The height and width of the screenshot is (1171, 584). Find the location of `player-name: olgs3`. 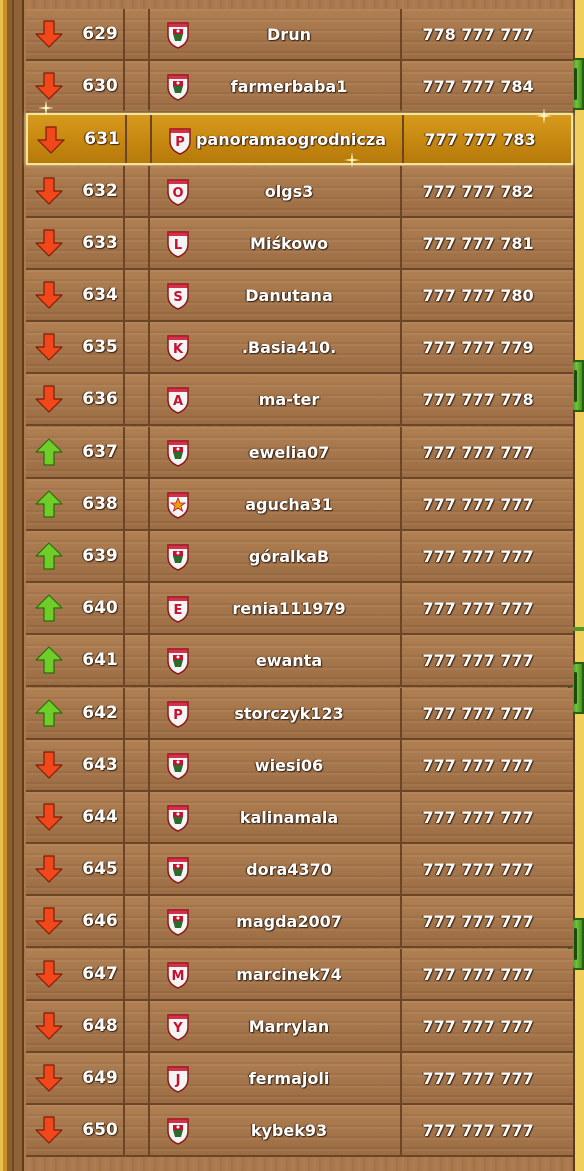

player-name: olgs3 is located at coordinates (289, 191).